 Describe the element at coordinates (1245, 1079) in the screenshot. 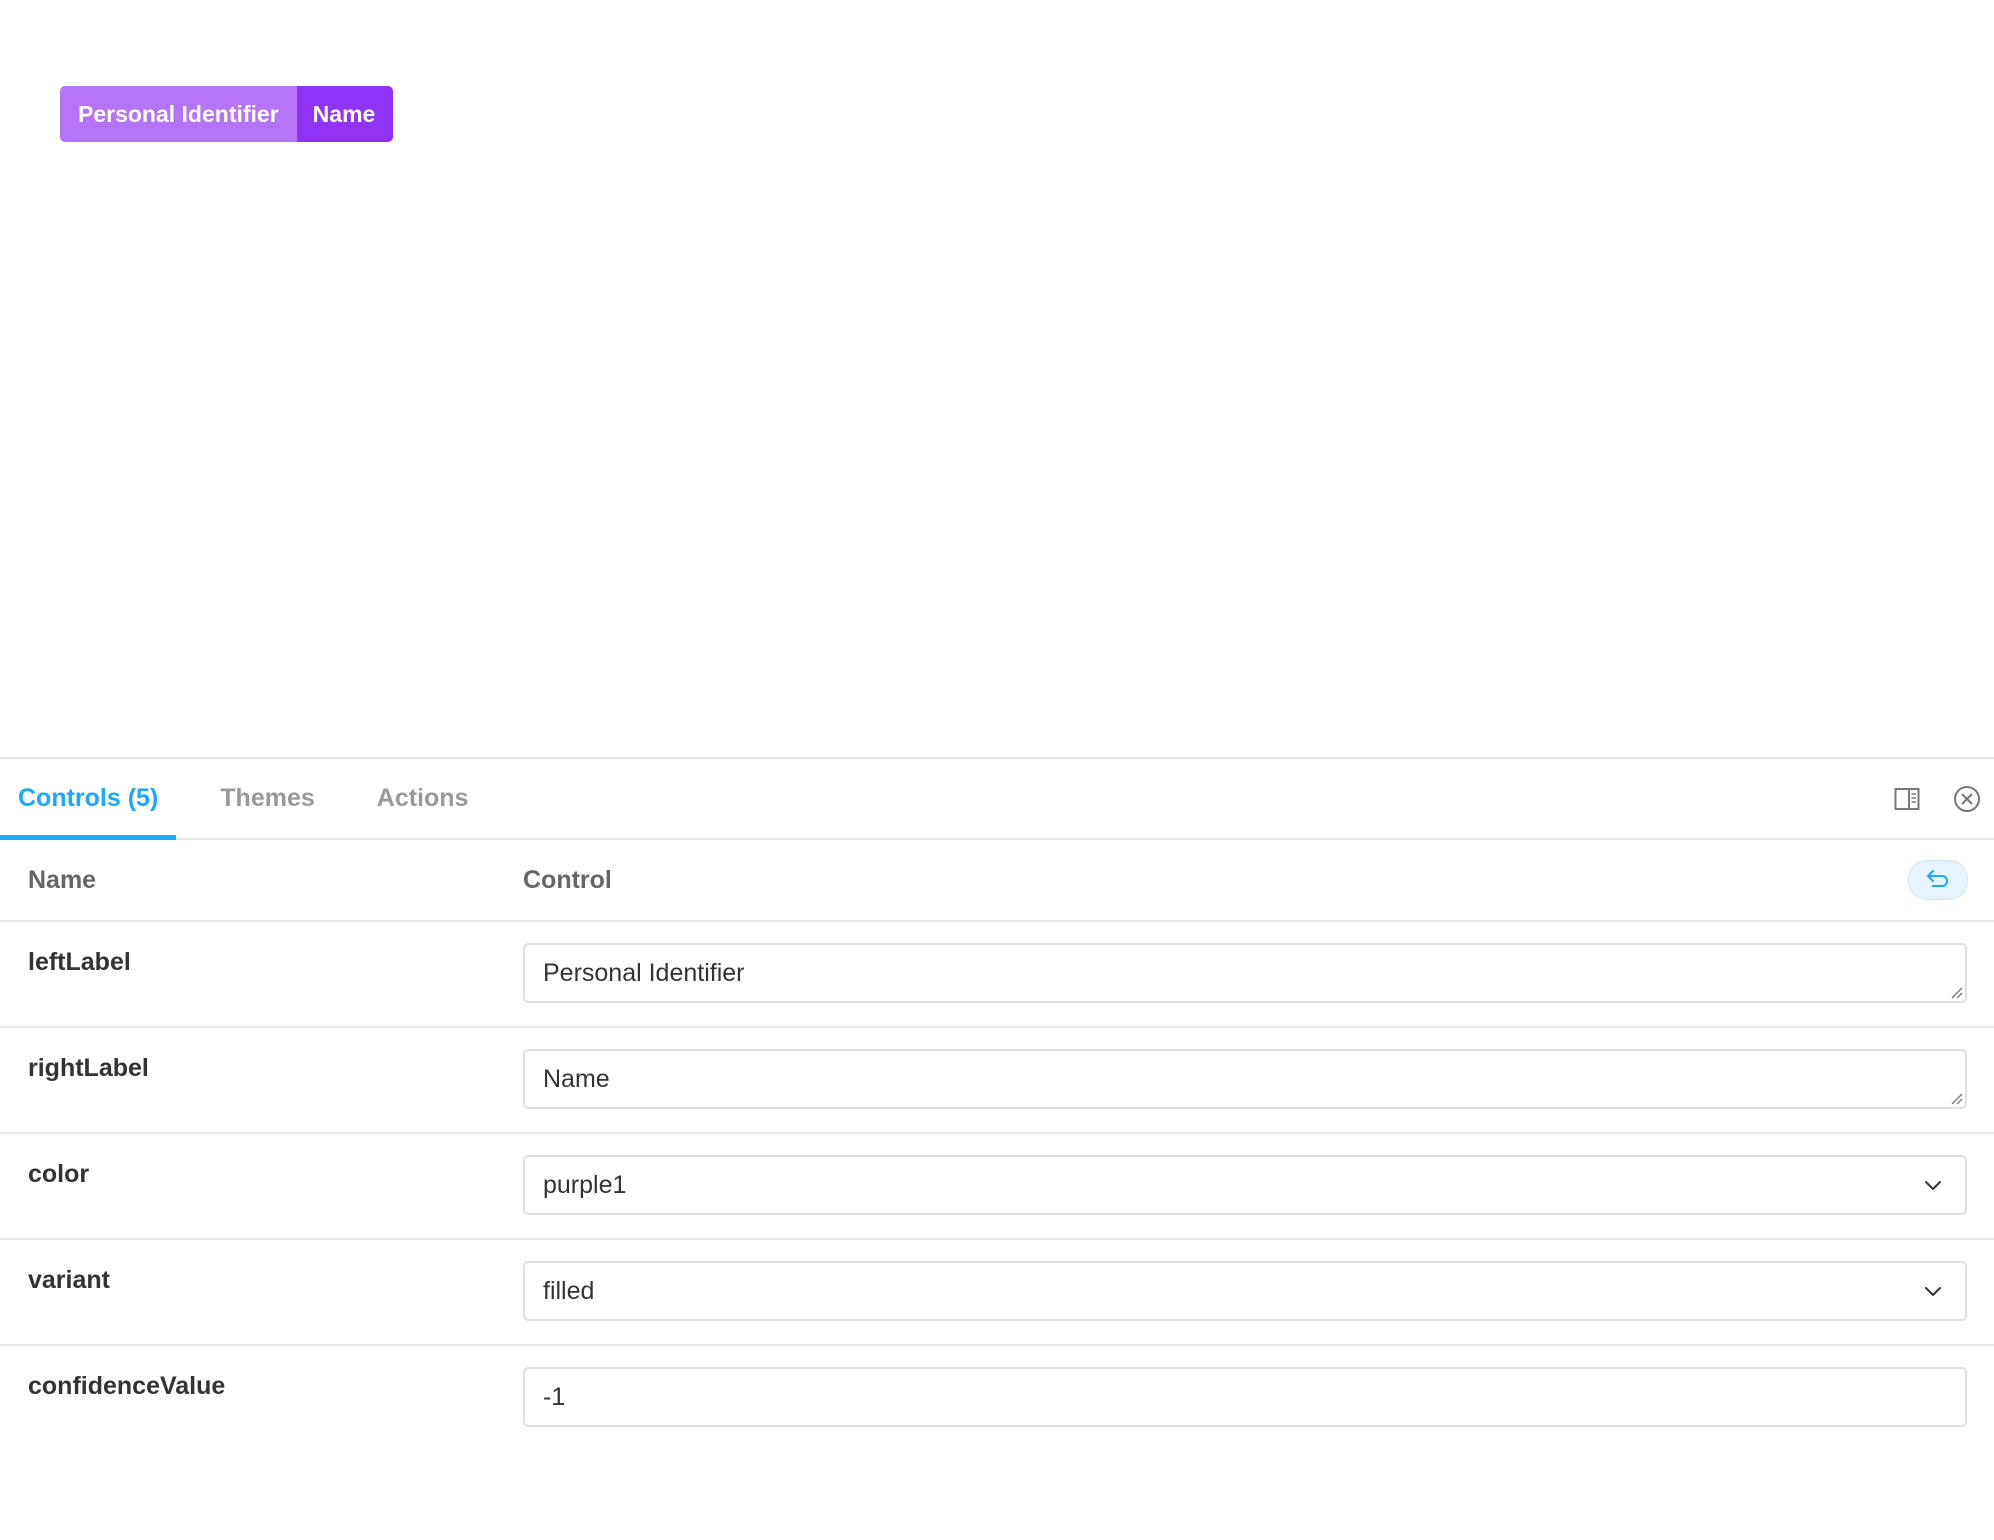

I see `rightlabel-textarea: Name` at that location.